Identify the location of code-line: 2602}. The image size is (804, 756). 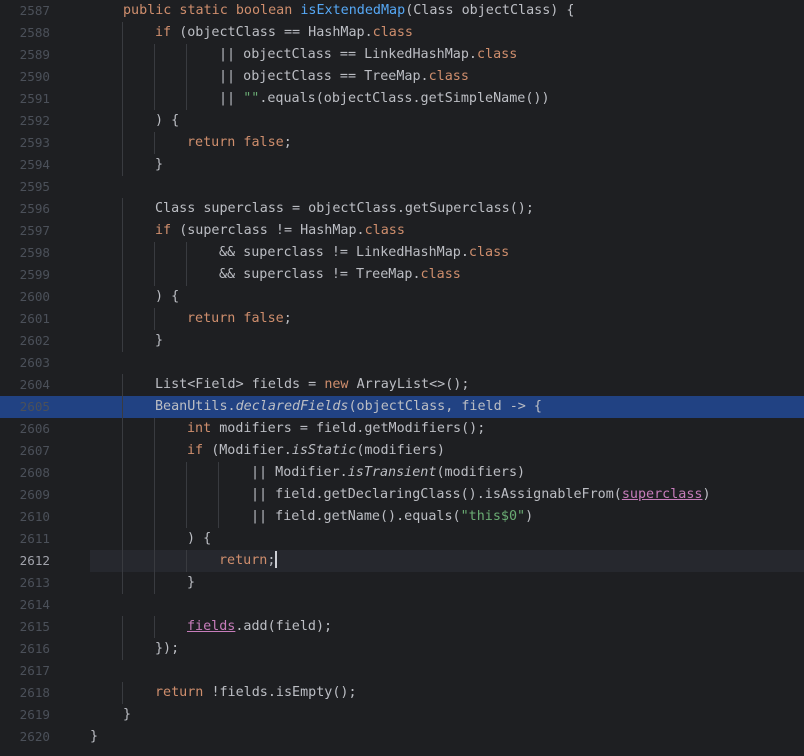
(402, 341).